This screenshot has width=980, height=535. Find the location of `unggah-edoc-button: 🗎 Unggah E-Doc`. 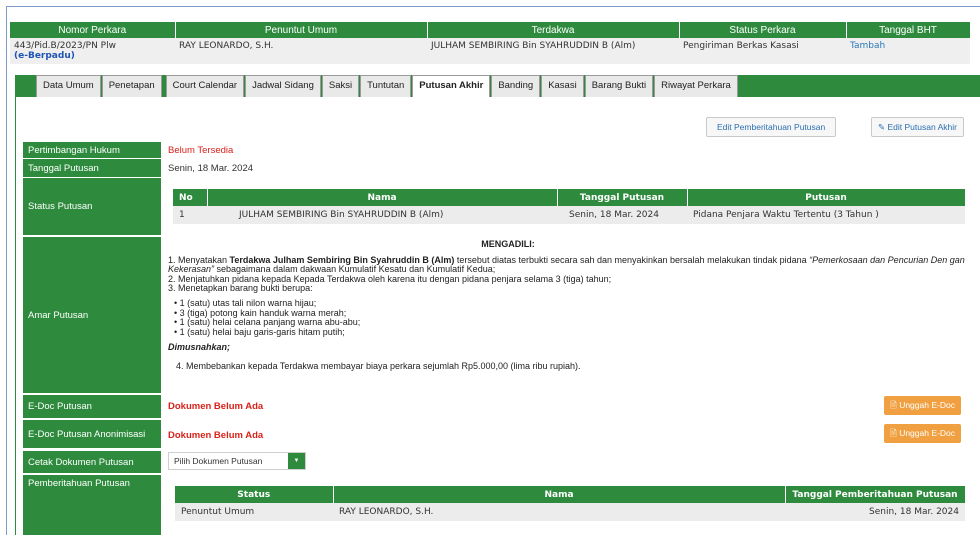

unggah-edoc-button: 🗎 Unggah E-Doc is located at coordinates (922, 405).